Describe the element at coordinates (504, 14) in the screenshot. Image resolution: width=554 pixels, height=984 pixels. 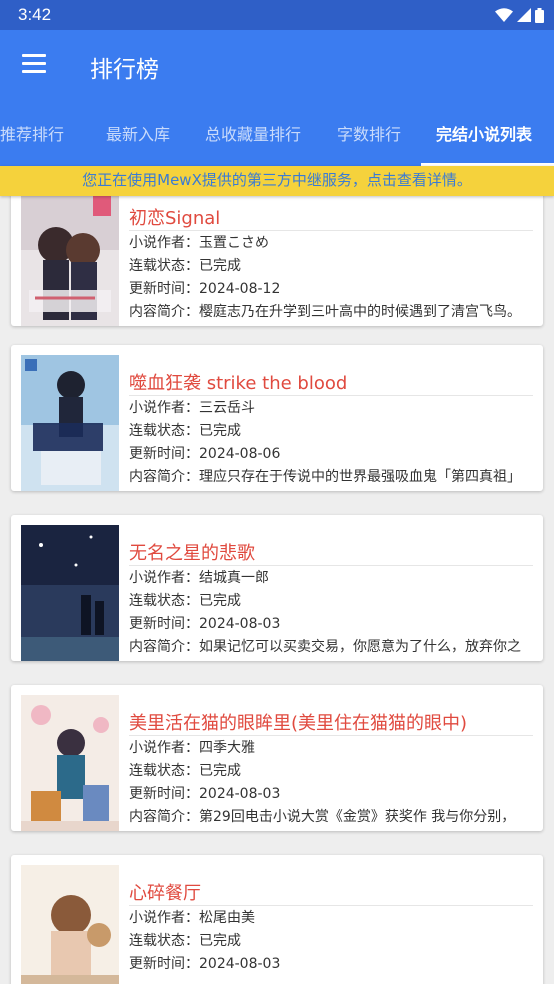
I see `wifi-icon` at that location.